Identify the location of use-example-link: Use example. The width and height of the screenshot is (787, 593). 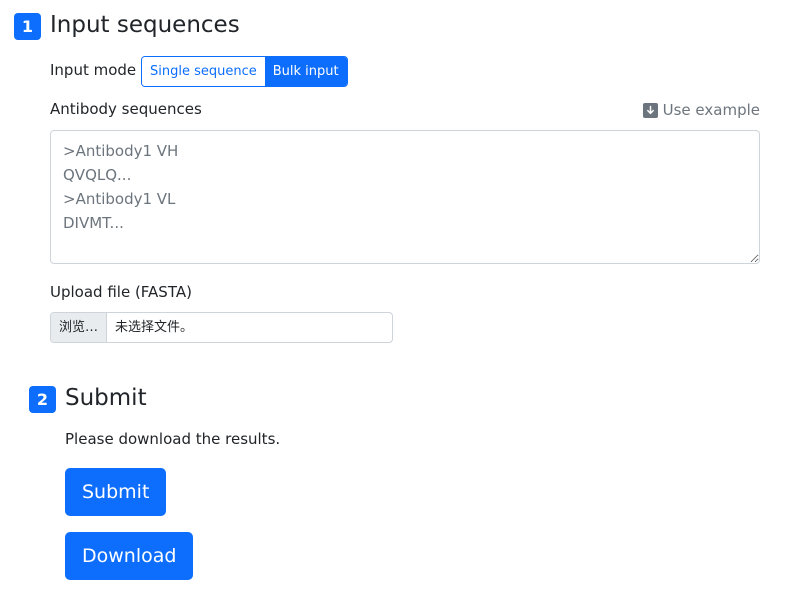
(701, 110).